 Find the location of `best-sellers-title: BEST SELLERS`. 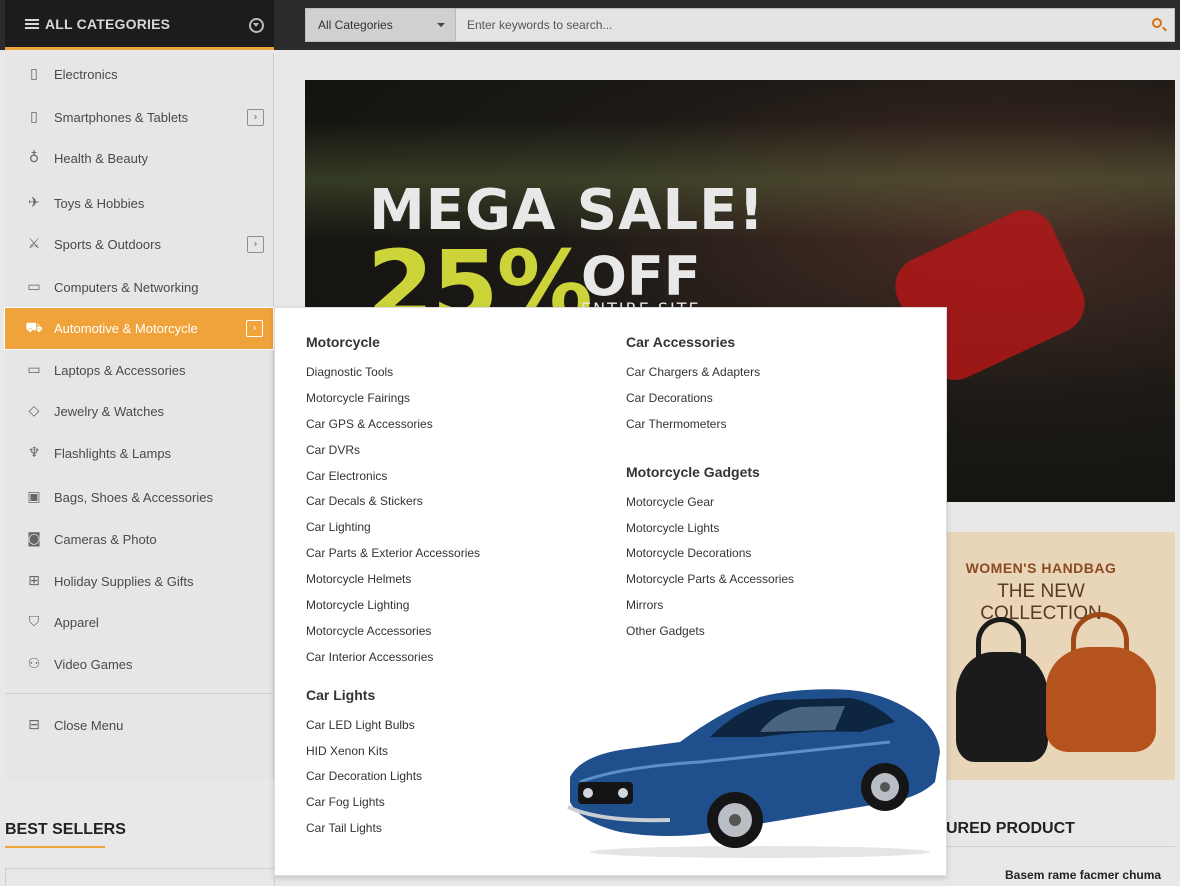

best-sellers-title: BEST SELLERS is located at coordinates (65, 829).